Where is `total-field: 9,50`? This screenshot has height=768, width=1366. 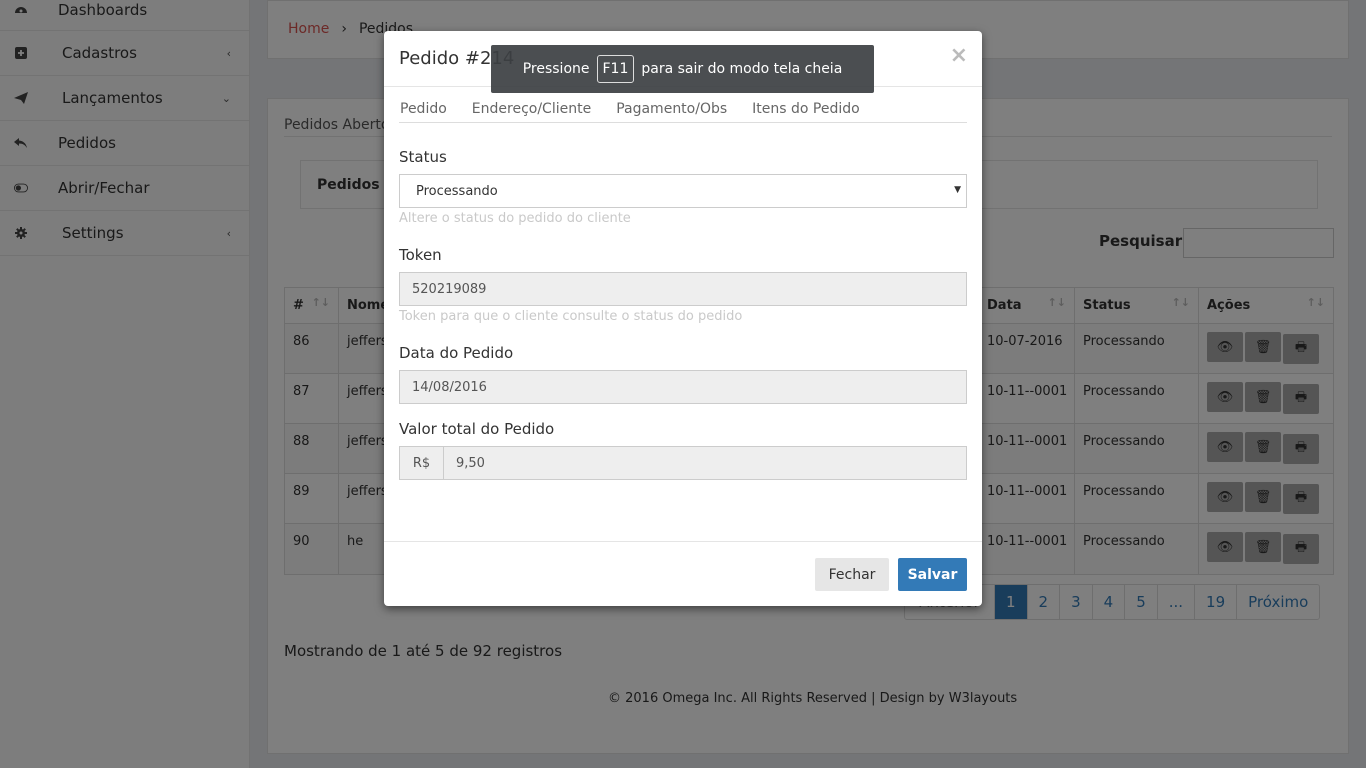
total-field: 9,50 is located at coordinates (705, 463).